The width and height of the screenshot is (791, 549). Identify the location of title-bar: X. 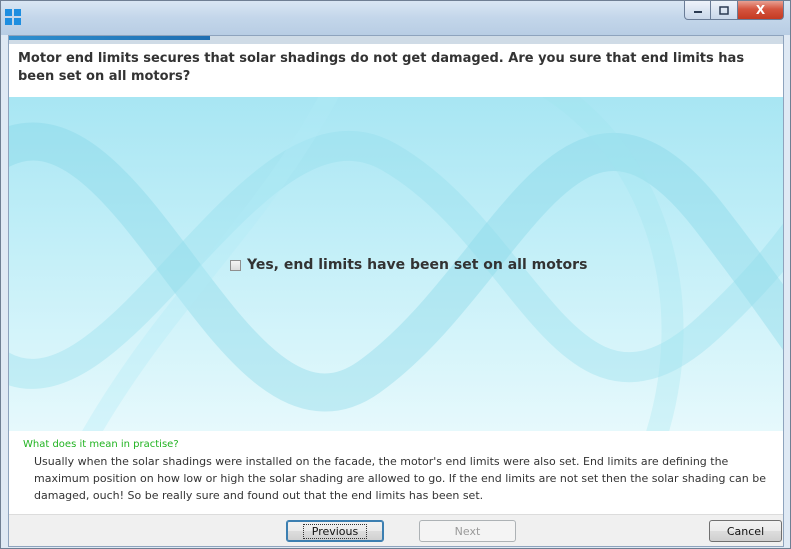
(395, 18).